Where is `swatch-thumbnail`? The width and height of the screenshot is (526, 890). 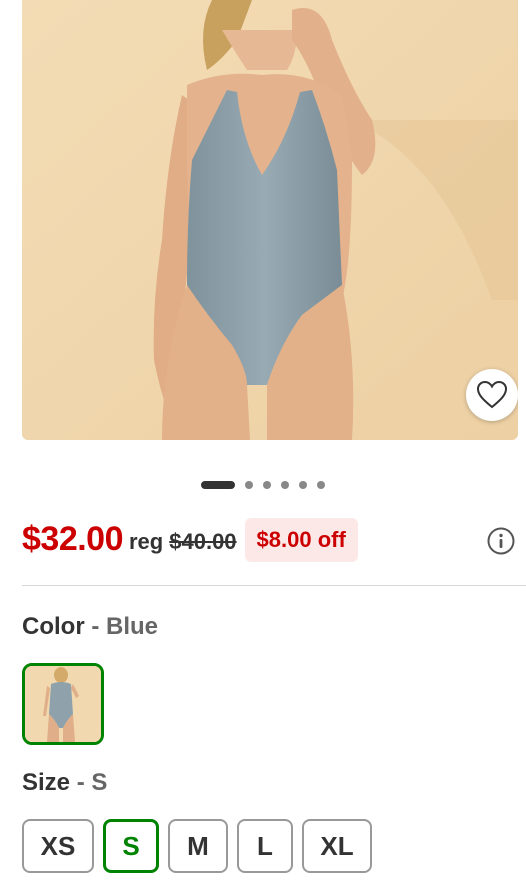
swatch-thumbnail is located at coordinates (63, 704).